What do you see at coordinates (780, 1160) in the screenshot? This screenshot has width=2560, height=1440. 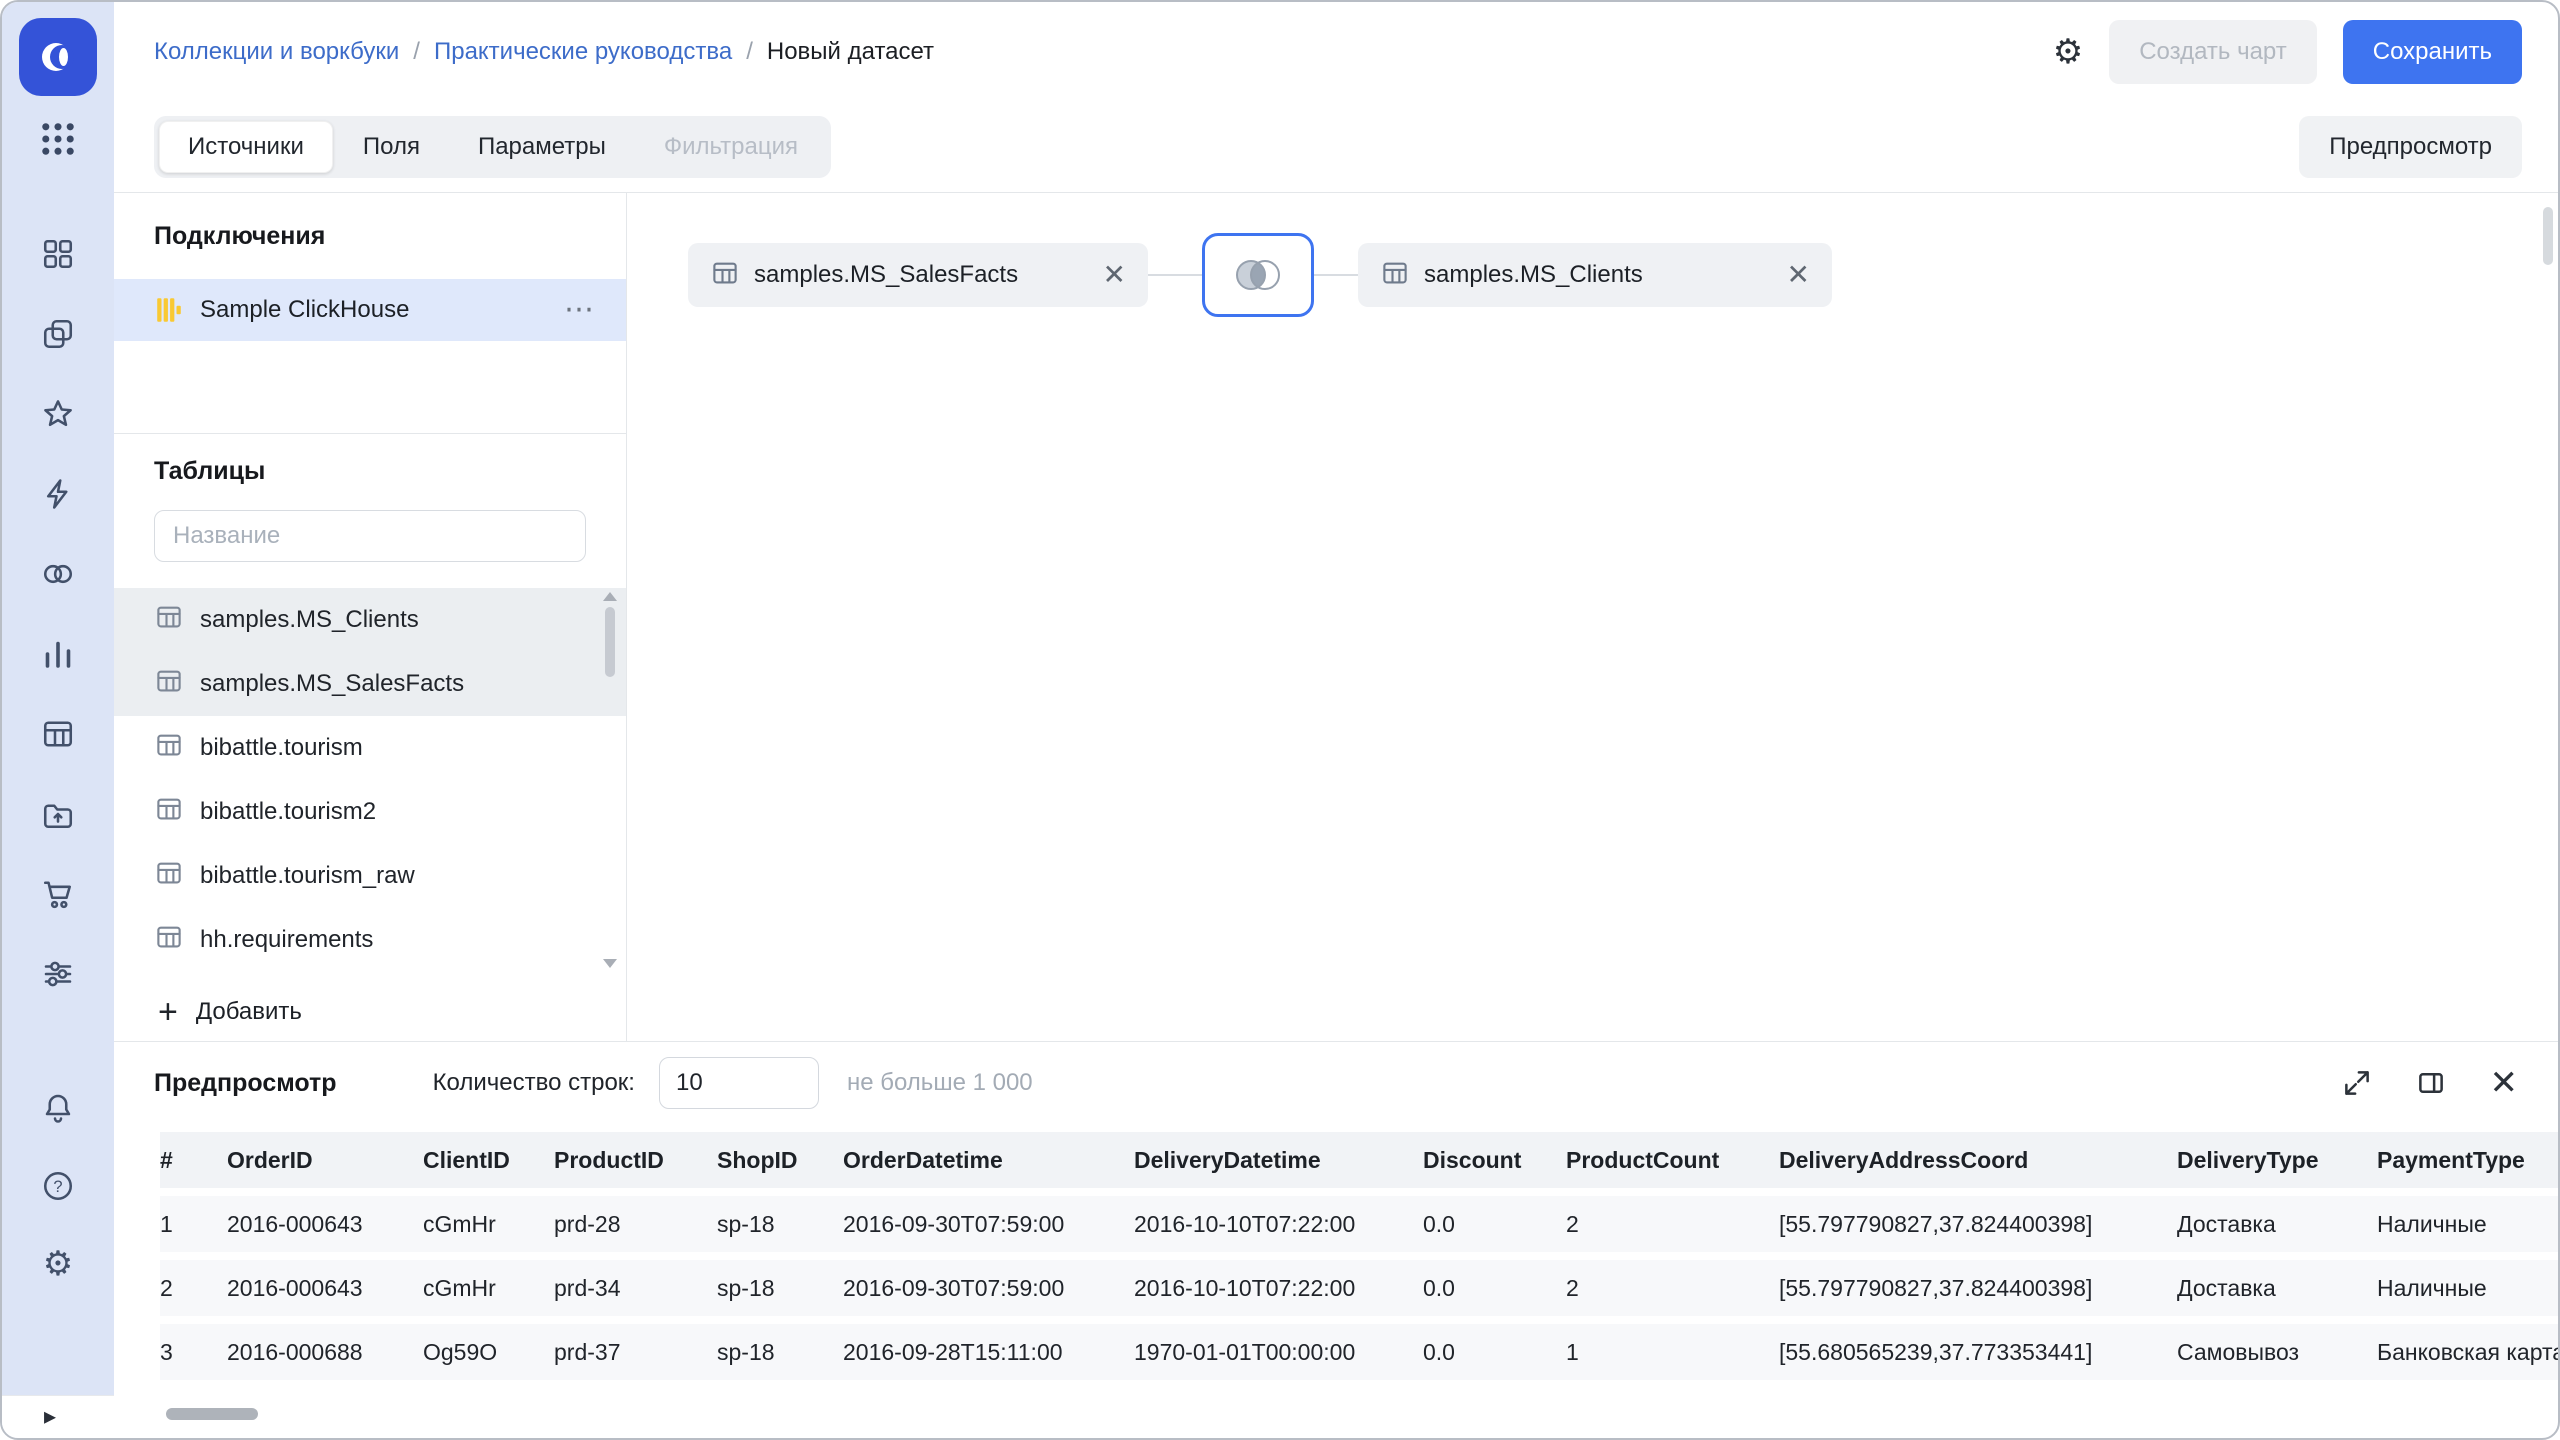 I see `column-header: ShopID` at bounding box center [780, 1160].